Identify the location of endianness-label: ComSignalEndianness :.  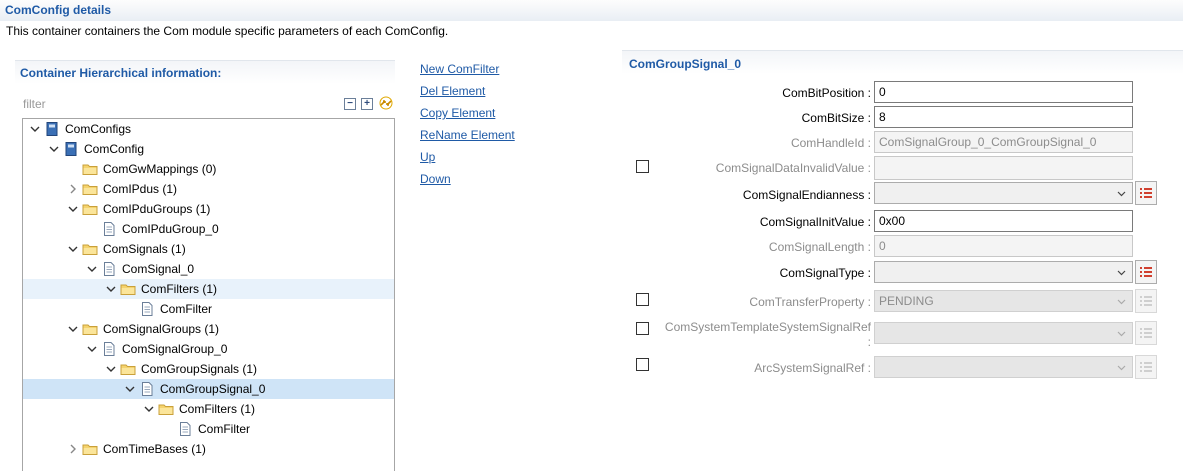
(806, 195).